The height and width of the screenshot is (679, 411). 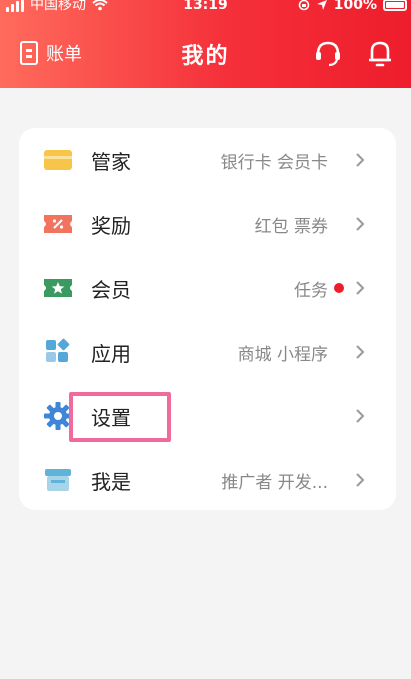 What do you see at coordinates (207, 288) in the screenshot?
I see `menu-item-member: 会员 任务` at bounding box center [207, 288].